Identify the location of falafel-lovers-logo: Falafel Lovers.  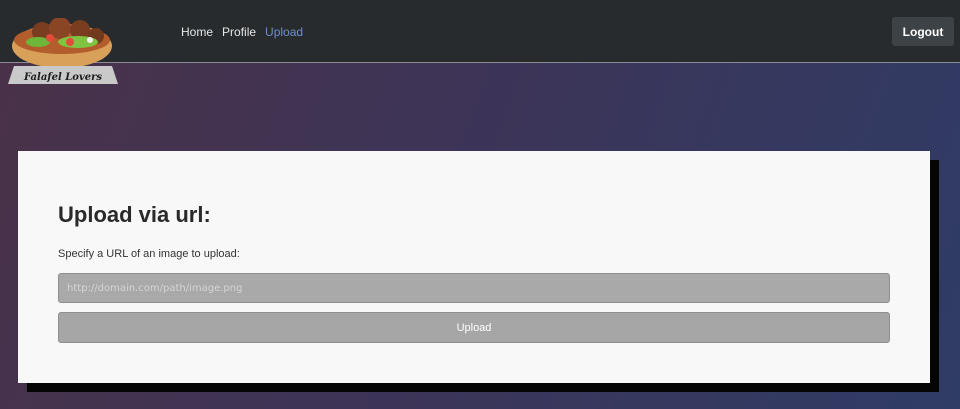
(64, 52).